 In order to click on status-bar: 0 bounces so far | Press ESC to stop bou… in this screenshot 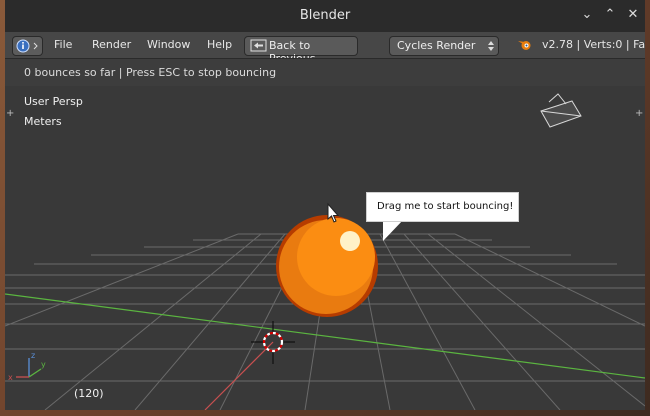, I will do `click(325, 72)`.